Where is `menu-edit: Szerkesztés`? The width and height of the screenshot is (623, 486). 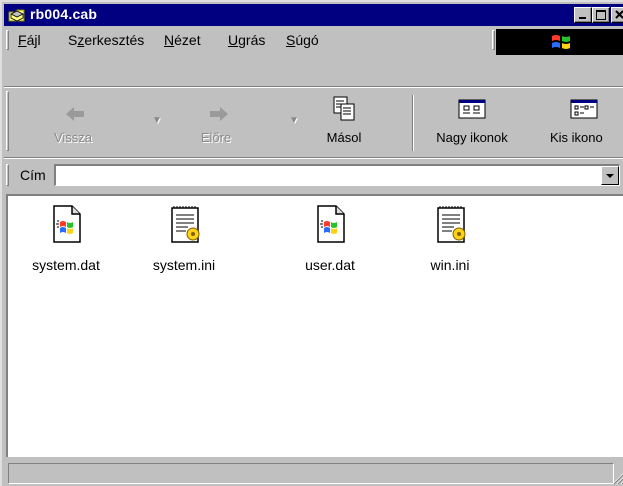 menu-edit: Szerkesztés is located at coordinates (106, 40).